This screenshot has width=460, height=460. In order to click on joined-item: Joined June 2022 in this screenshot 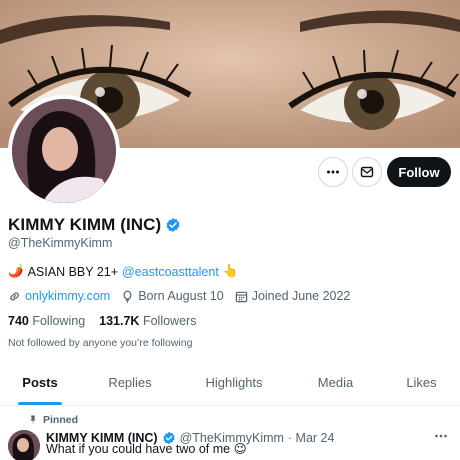, I will do `click(293, 296)`.